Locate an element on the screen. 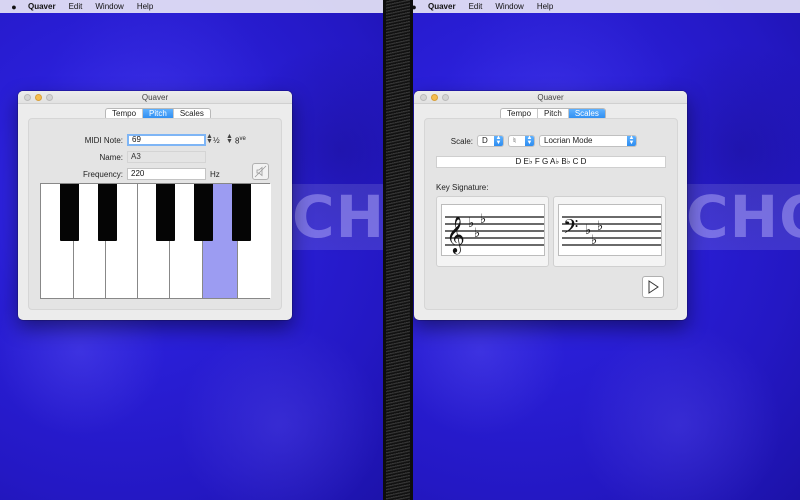 The height and width of the screenshot is (500, 800). note-name-field: A3 is located at coordinates (166, 157).